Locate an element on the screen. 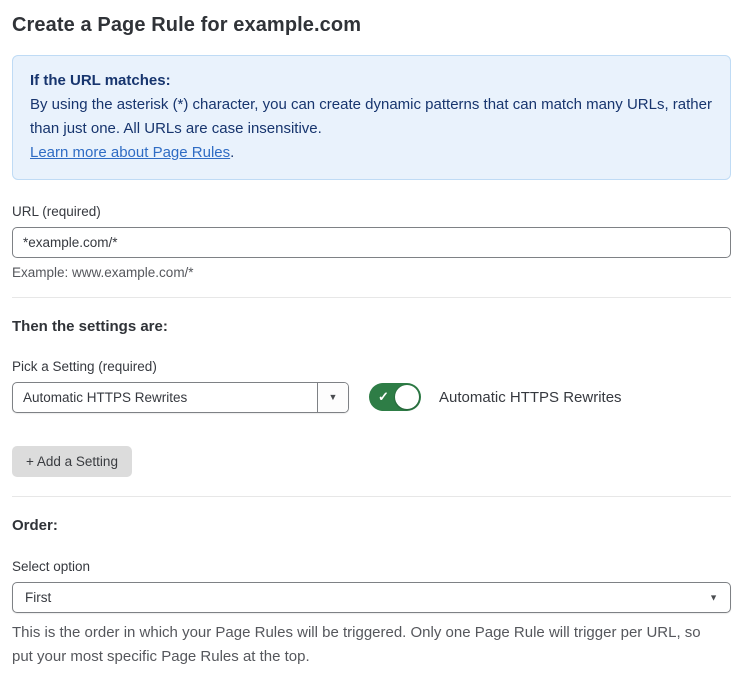 The image size is (743, 686). link-suffix: . is located at coordinates (232, 152).